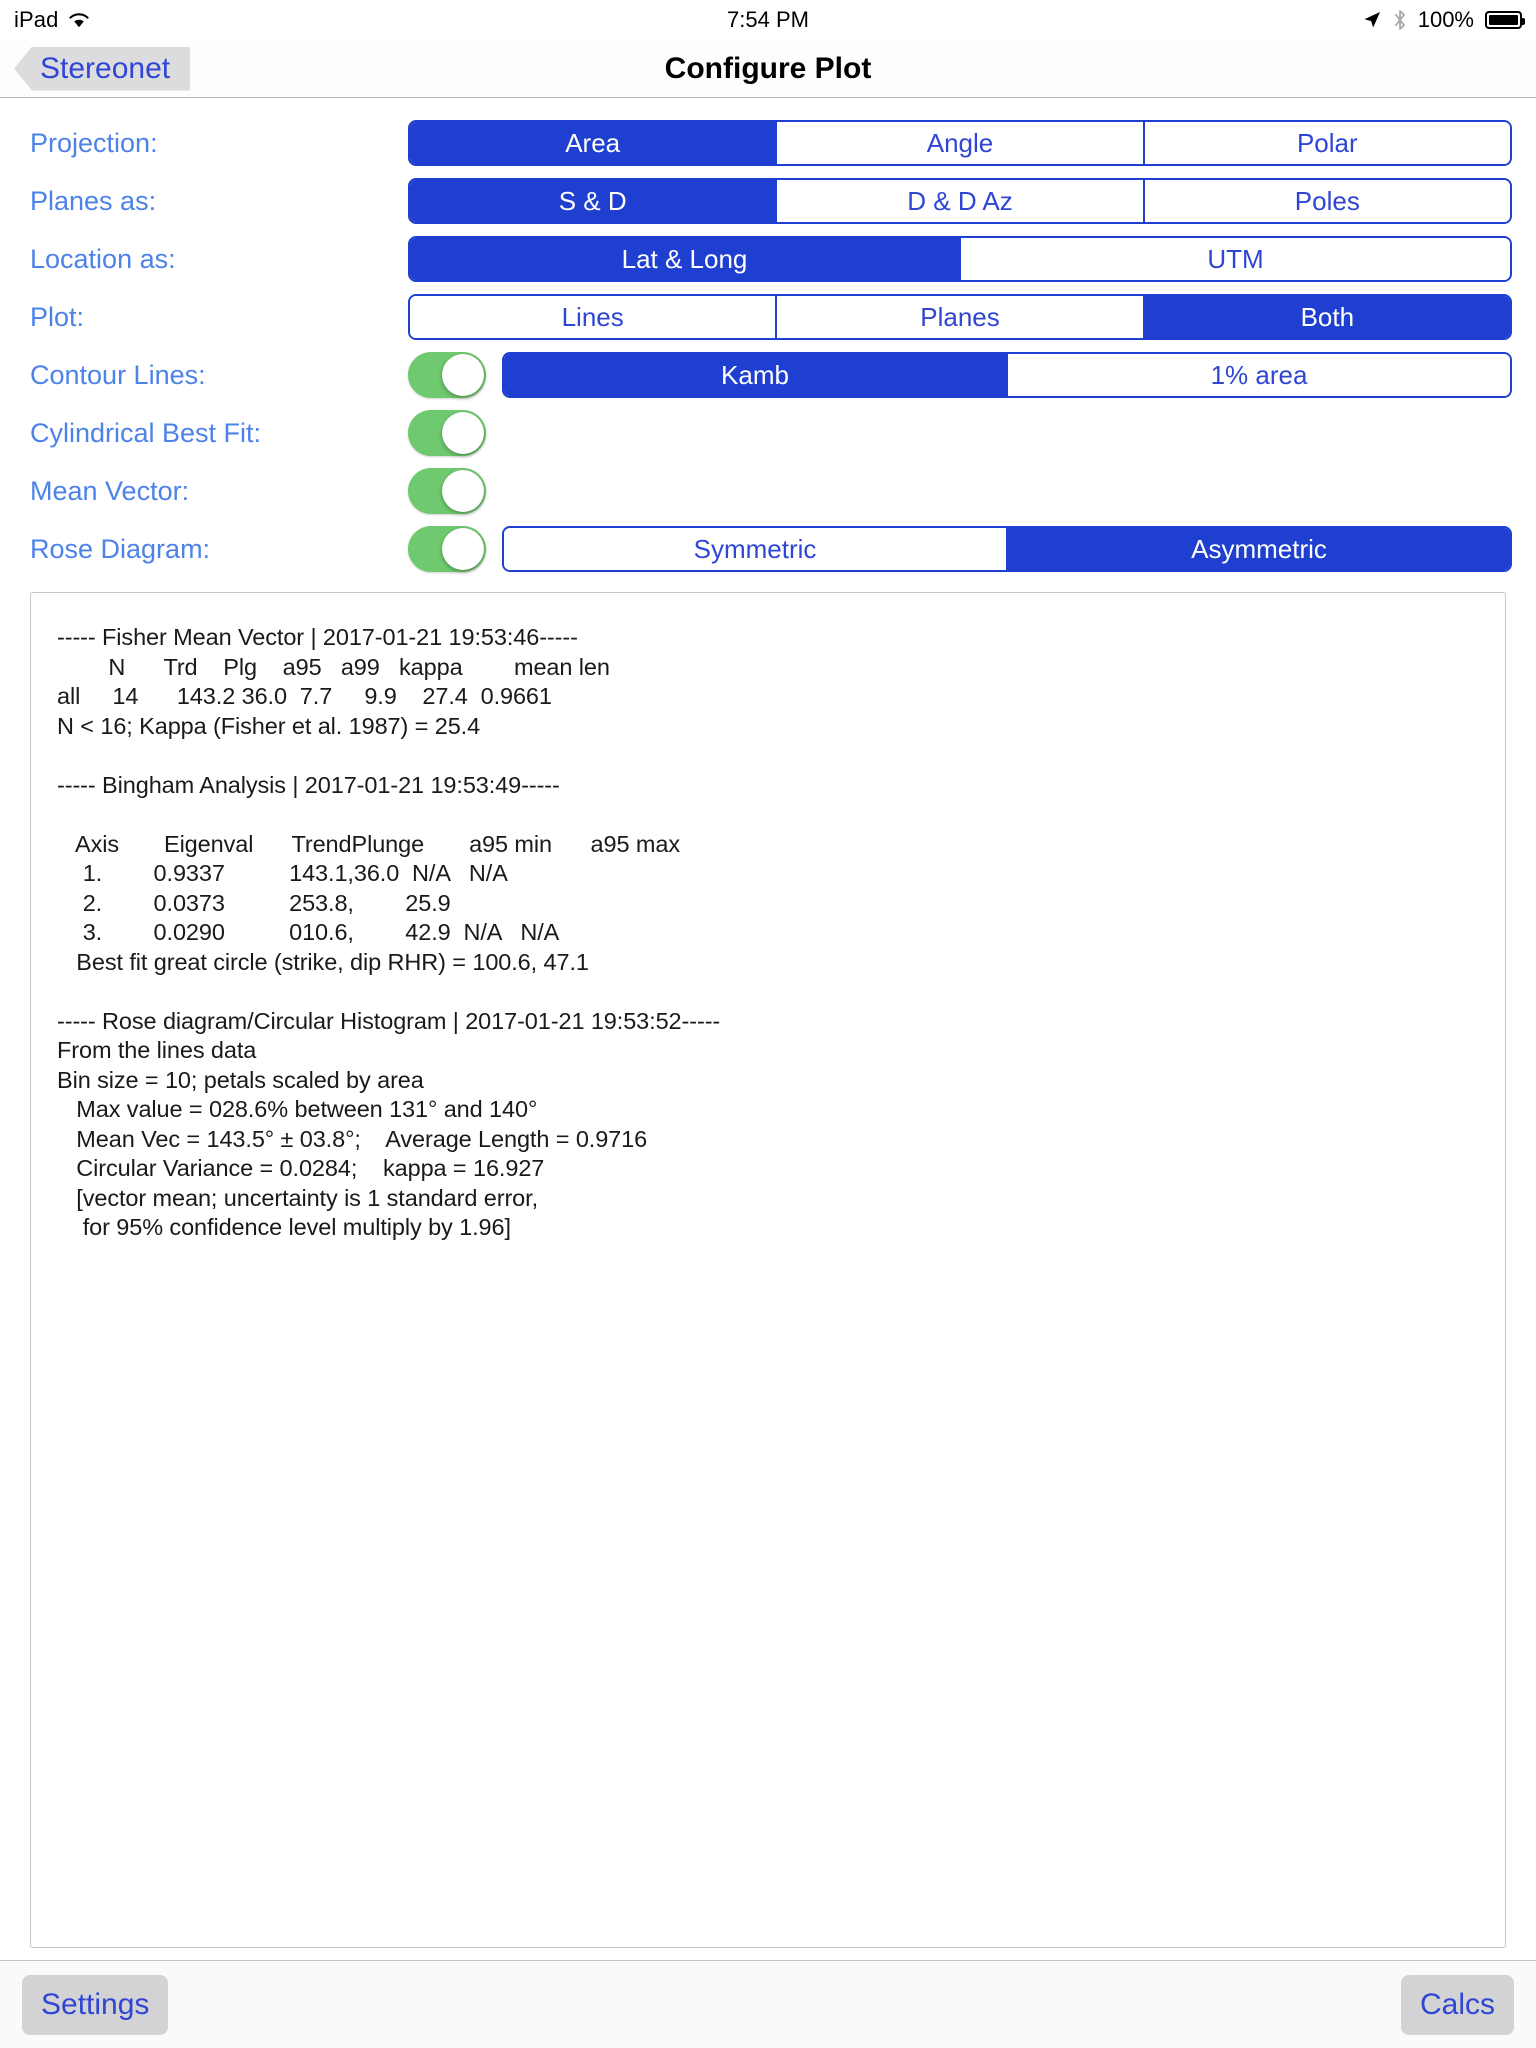 This screenshot has height=2048, width=1536. I want to click on location-arrow-icon, so click(1372, 20).